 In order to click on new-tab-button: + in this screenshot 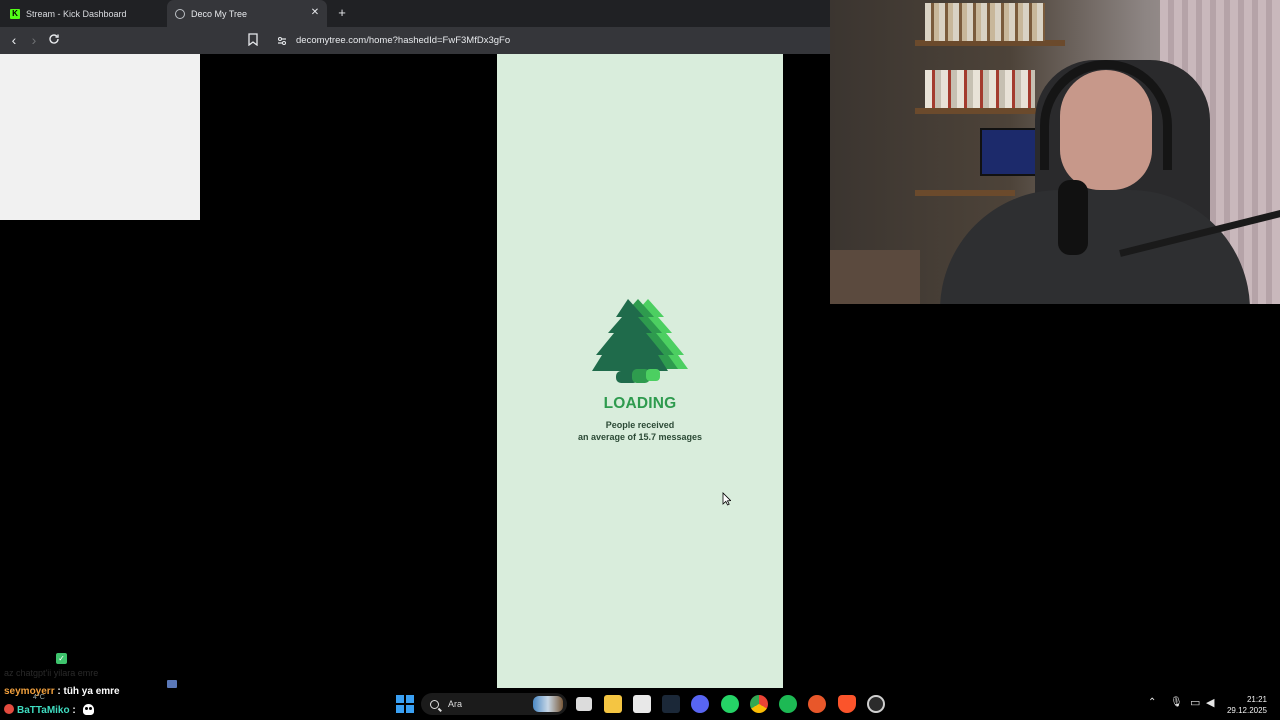, I will do `click(342, 13)`.